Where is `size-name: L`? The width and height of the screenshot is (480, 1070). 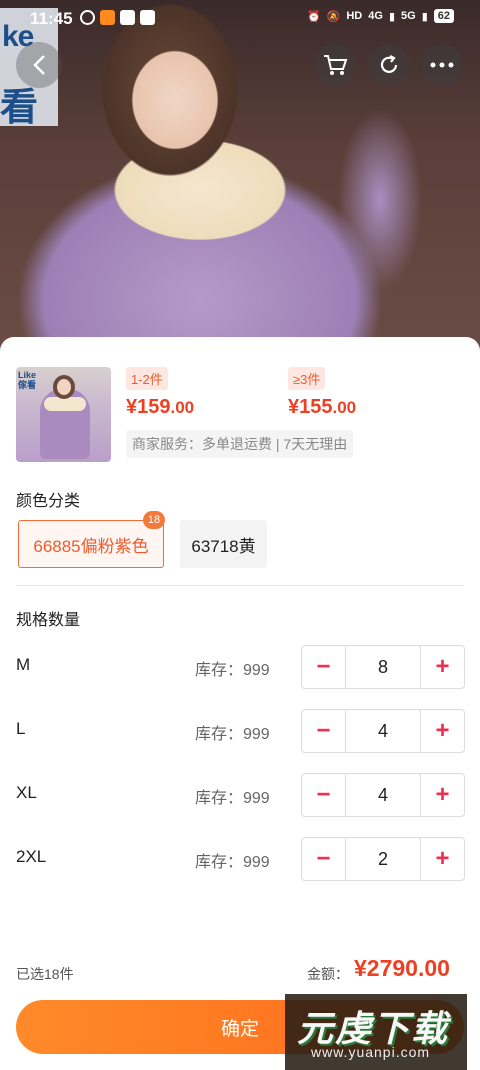
size-name: L is located at coordinates (21, 728).